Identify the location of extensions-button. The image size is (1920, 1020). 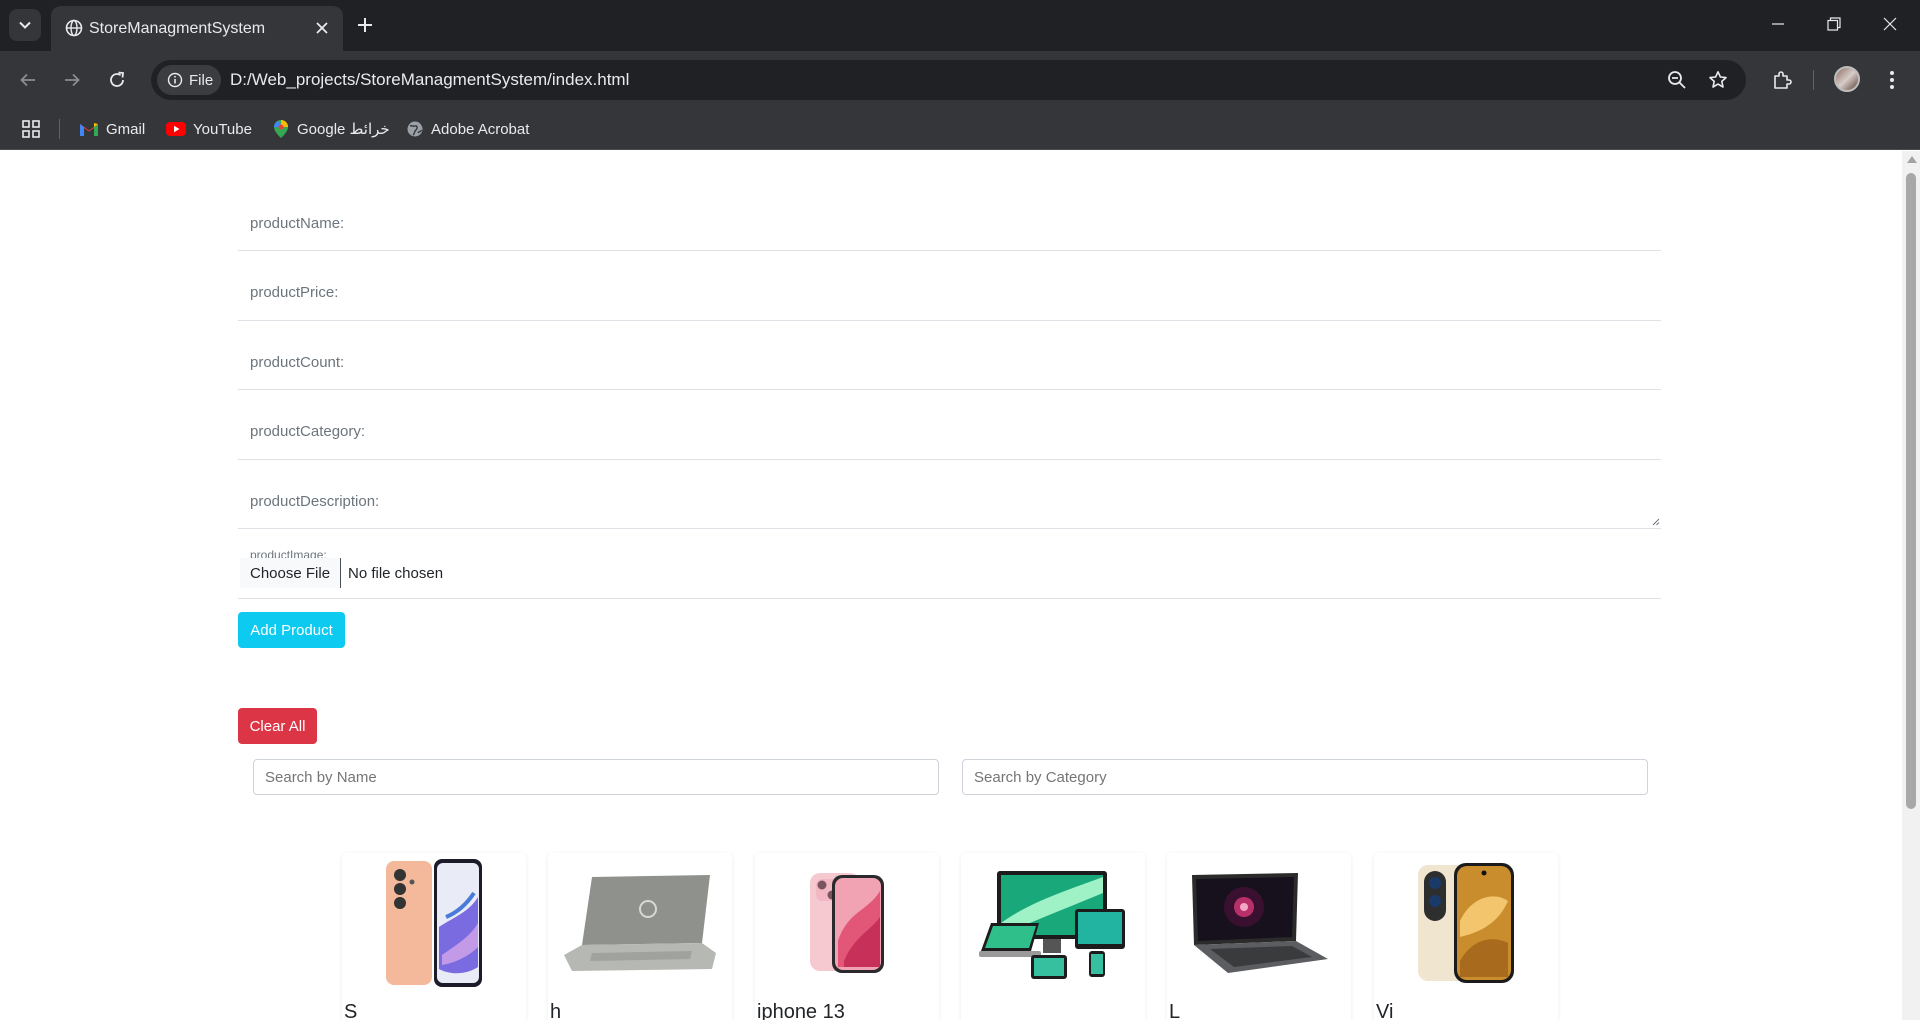
(1782, 80).